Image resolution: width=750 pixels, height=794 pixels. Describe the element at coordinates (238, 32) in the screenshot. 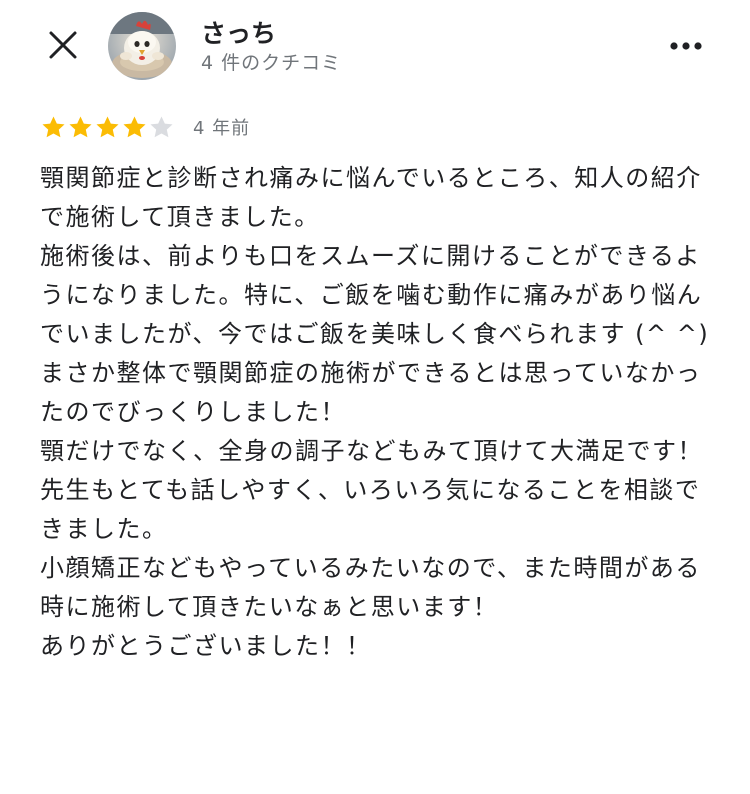

I see `author-name: さっち` at that location.